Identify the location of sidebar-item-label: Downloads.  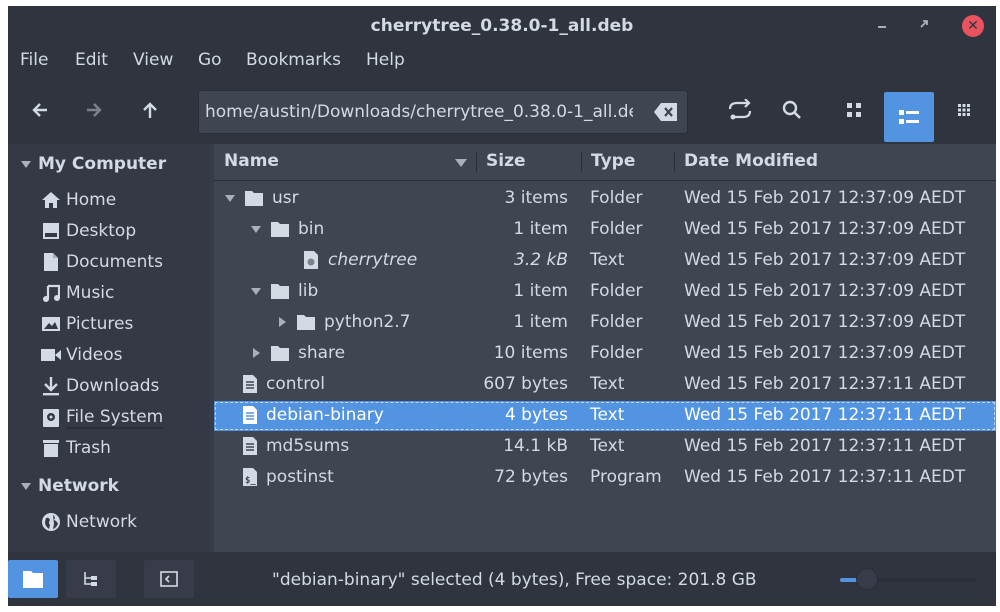
(113, 386).